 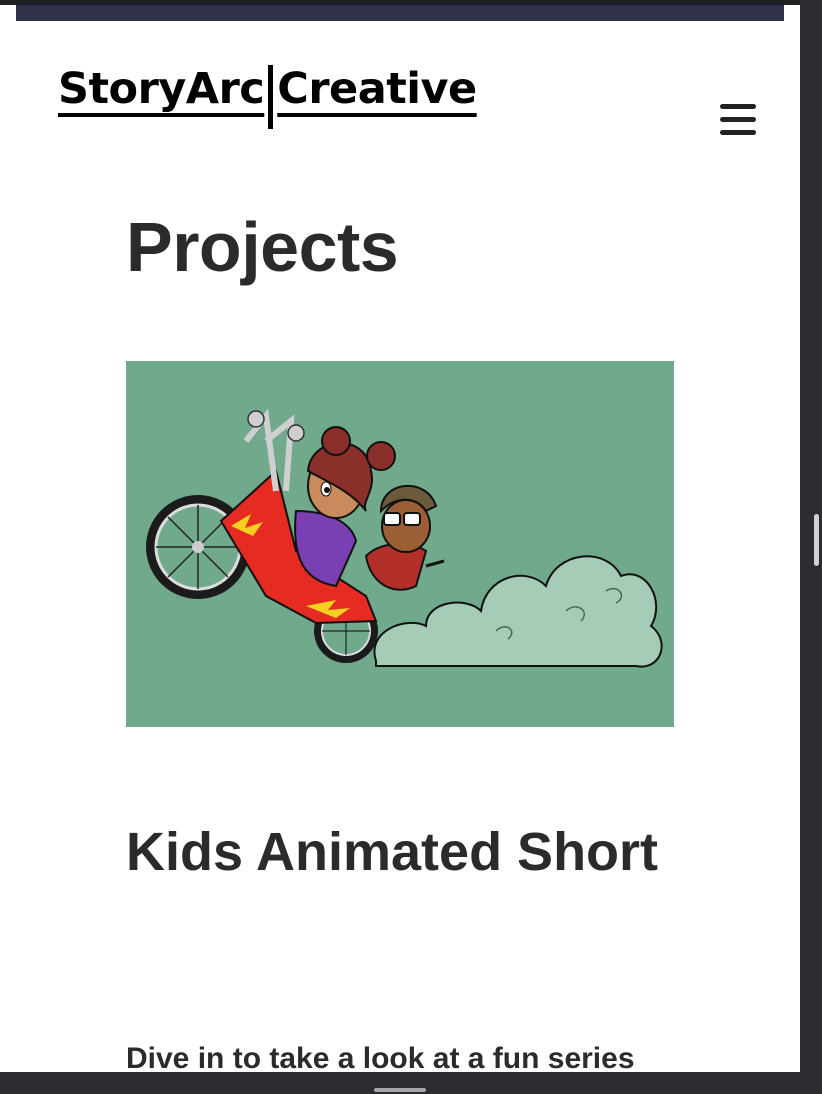 What do you see at coordinates (377, 89) in the screenshot?
I see `logo-creative-text: Creative` at bounding box center [377, 89].